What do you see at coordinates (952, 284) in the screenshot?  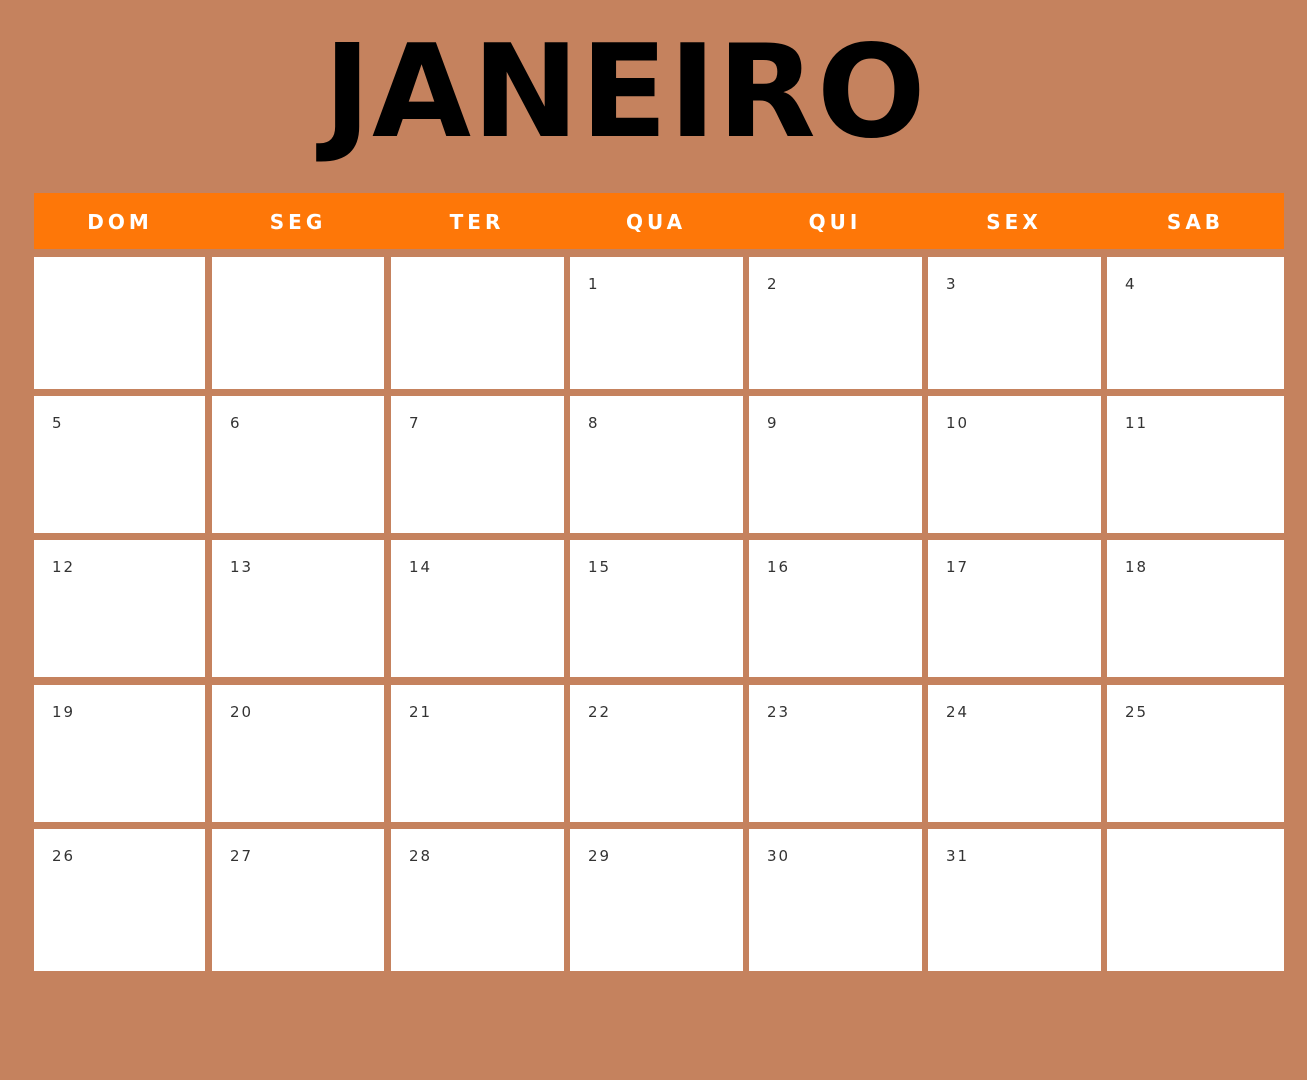 I see `day-number: 3` at bounding box center [952, 284].